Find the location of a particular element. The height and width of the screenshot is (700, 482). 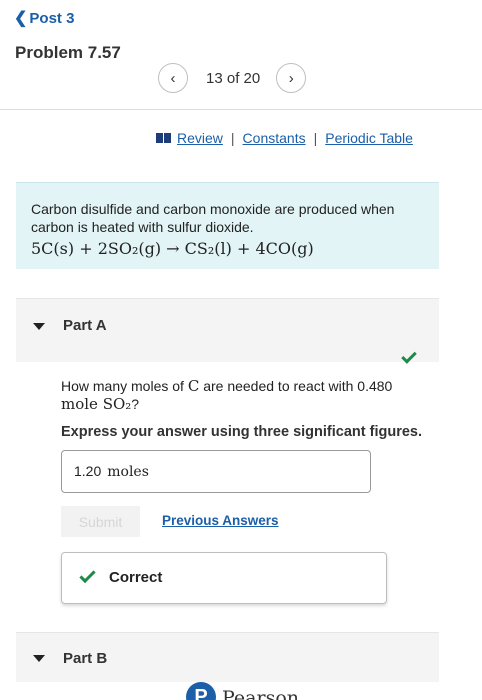

answer-unit: moles is located at coordinates (128, 472).